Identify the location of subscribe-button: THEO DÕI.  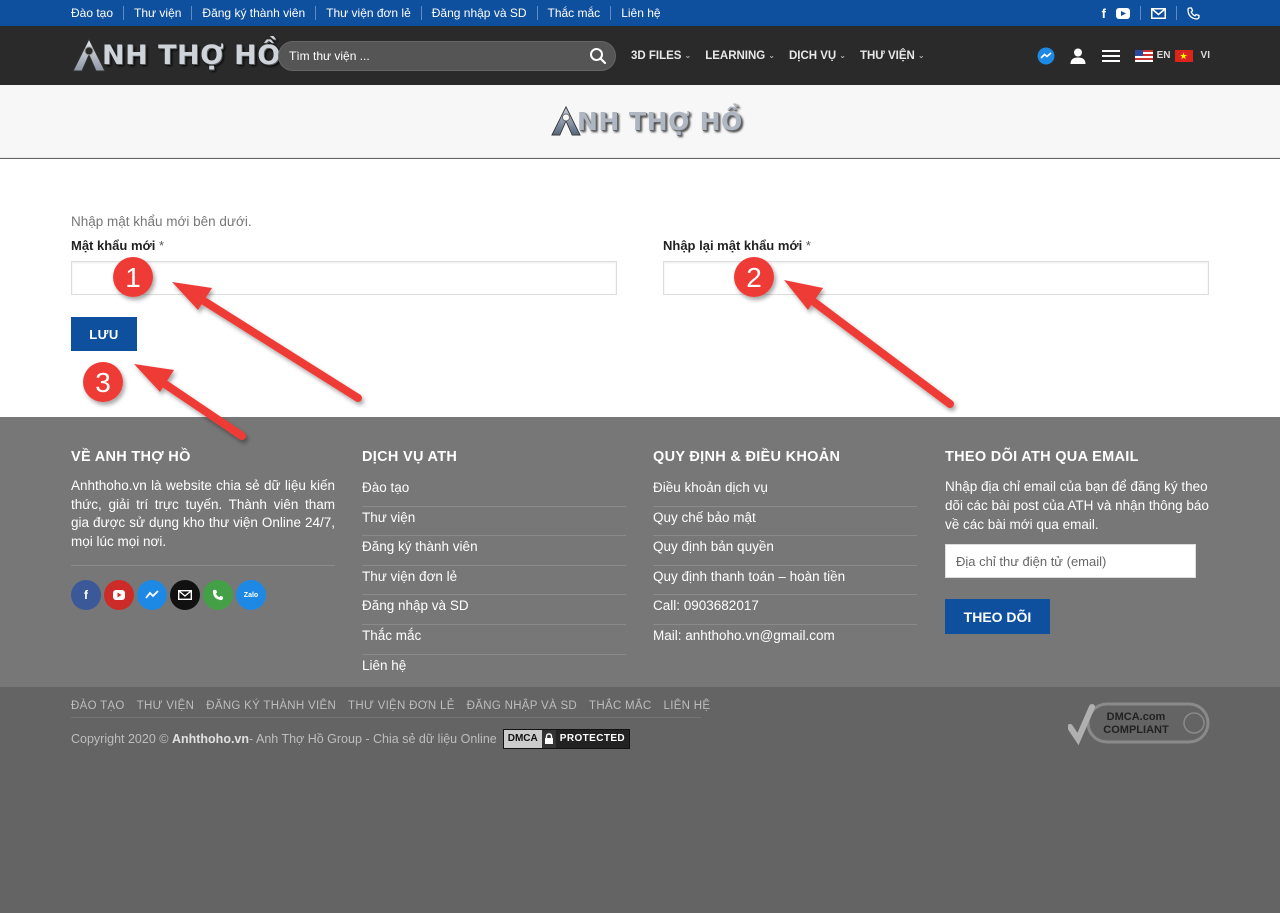
(997, 616).